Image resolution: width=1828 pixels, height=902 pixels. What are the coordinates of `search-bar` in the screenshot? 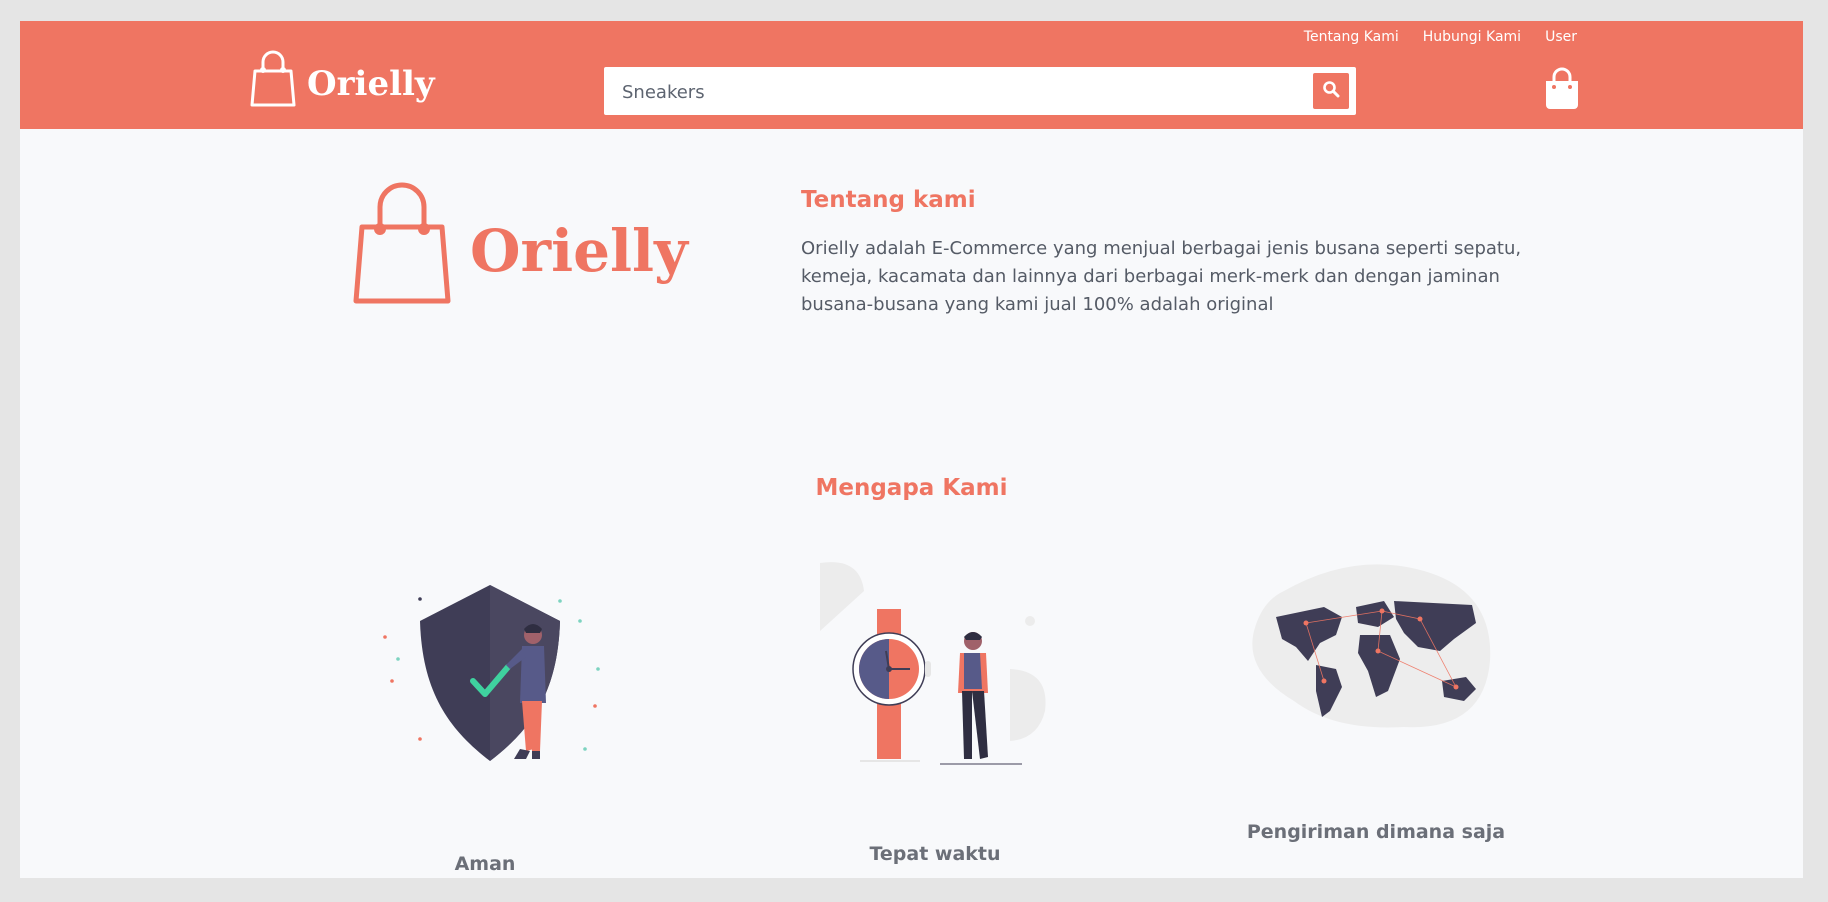 It's located at (980, 92).